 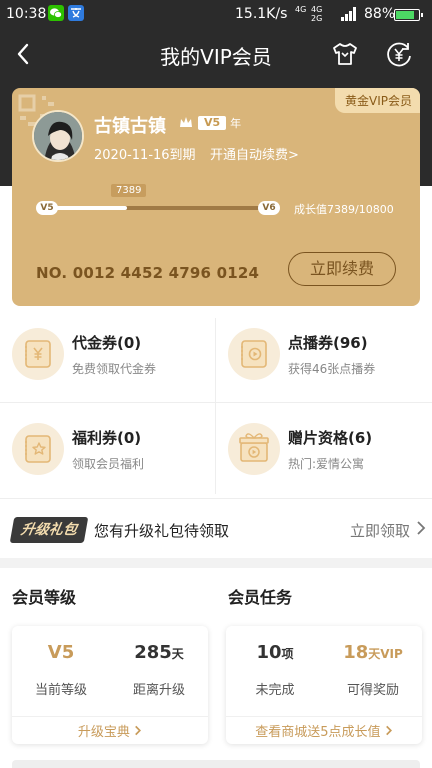 I want to click on upgrade-gift-row: 升级礼包 您有升级礼包待领取 立即领取, so click(x=216, y=529).